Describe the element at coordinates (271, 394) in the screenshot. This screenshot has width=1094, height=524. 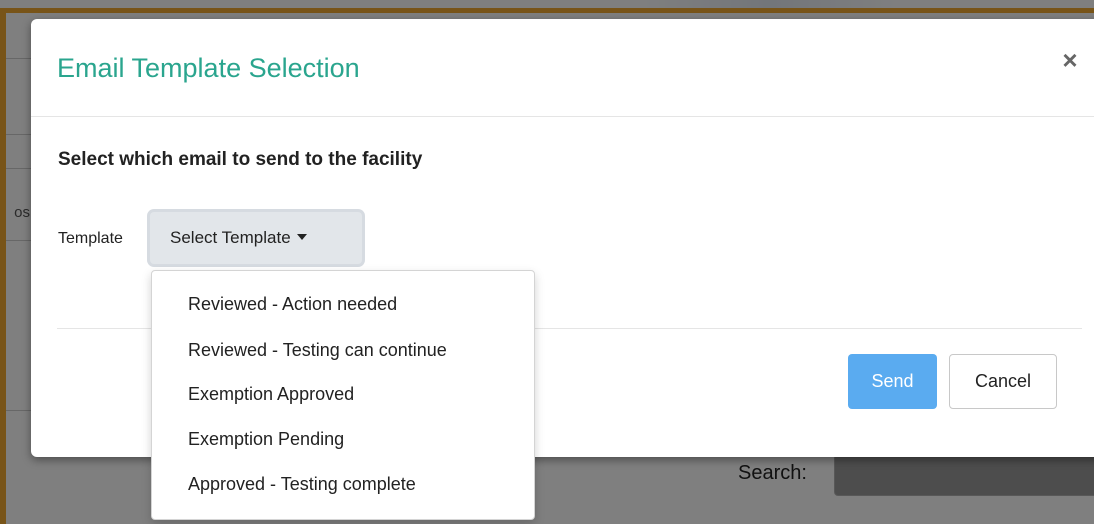
I see `dropdown-item-exemption-approved: Exemption Approved` at that location.